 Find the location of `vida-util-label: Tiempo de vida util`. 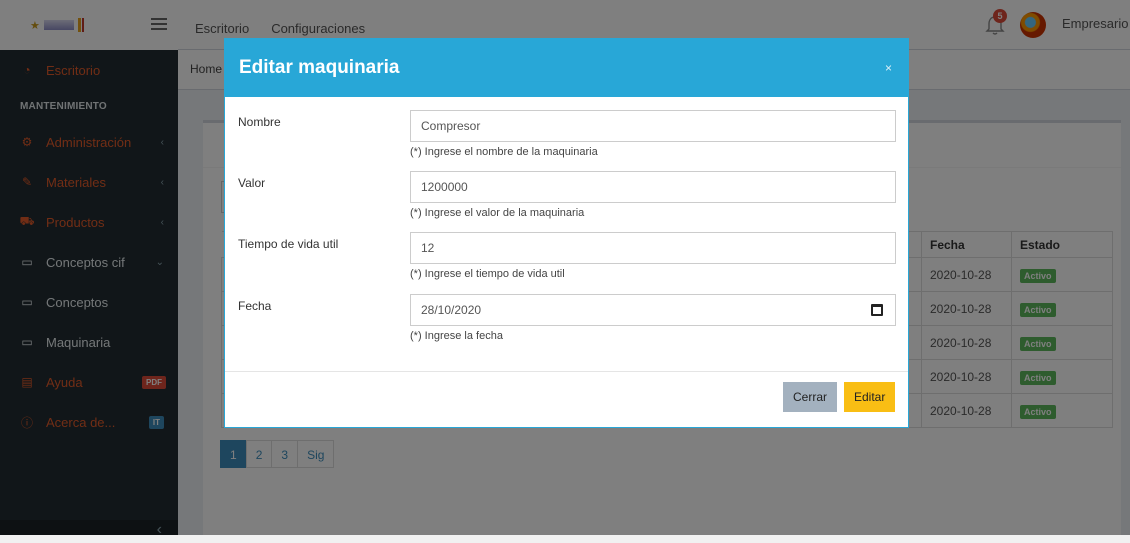

vida-util-label: Tiempo de vida util is located at coordinates (288, 244).